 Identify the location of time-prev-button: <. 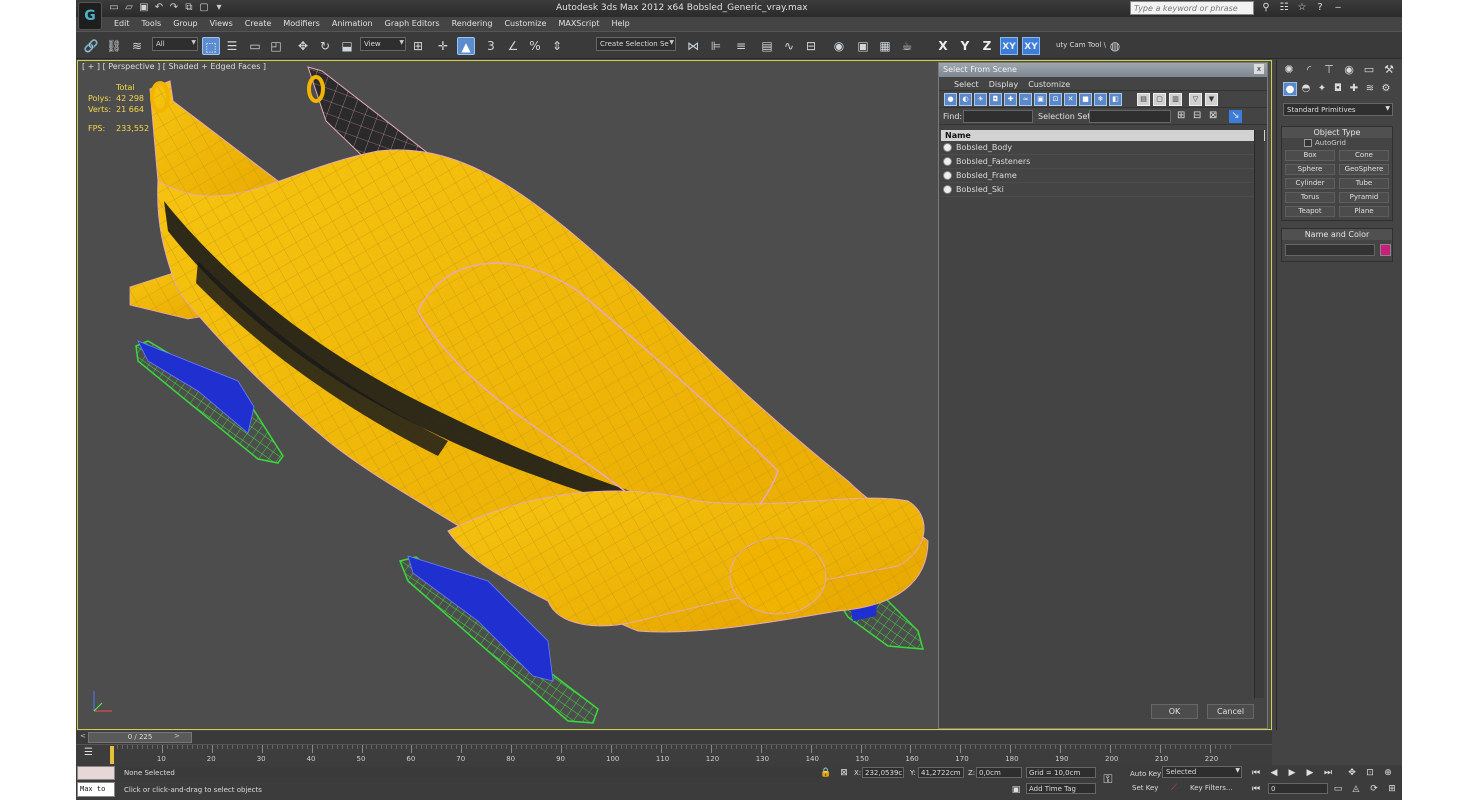
(83, 736).